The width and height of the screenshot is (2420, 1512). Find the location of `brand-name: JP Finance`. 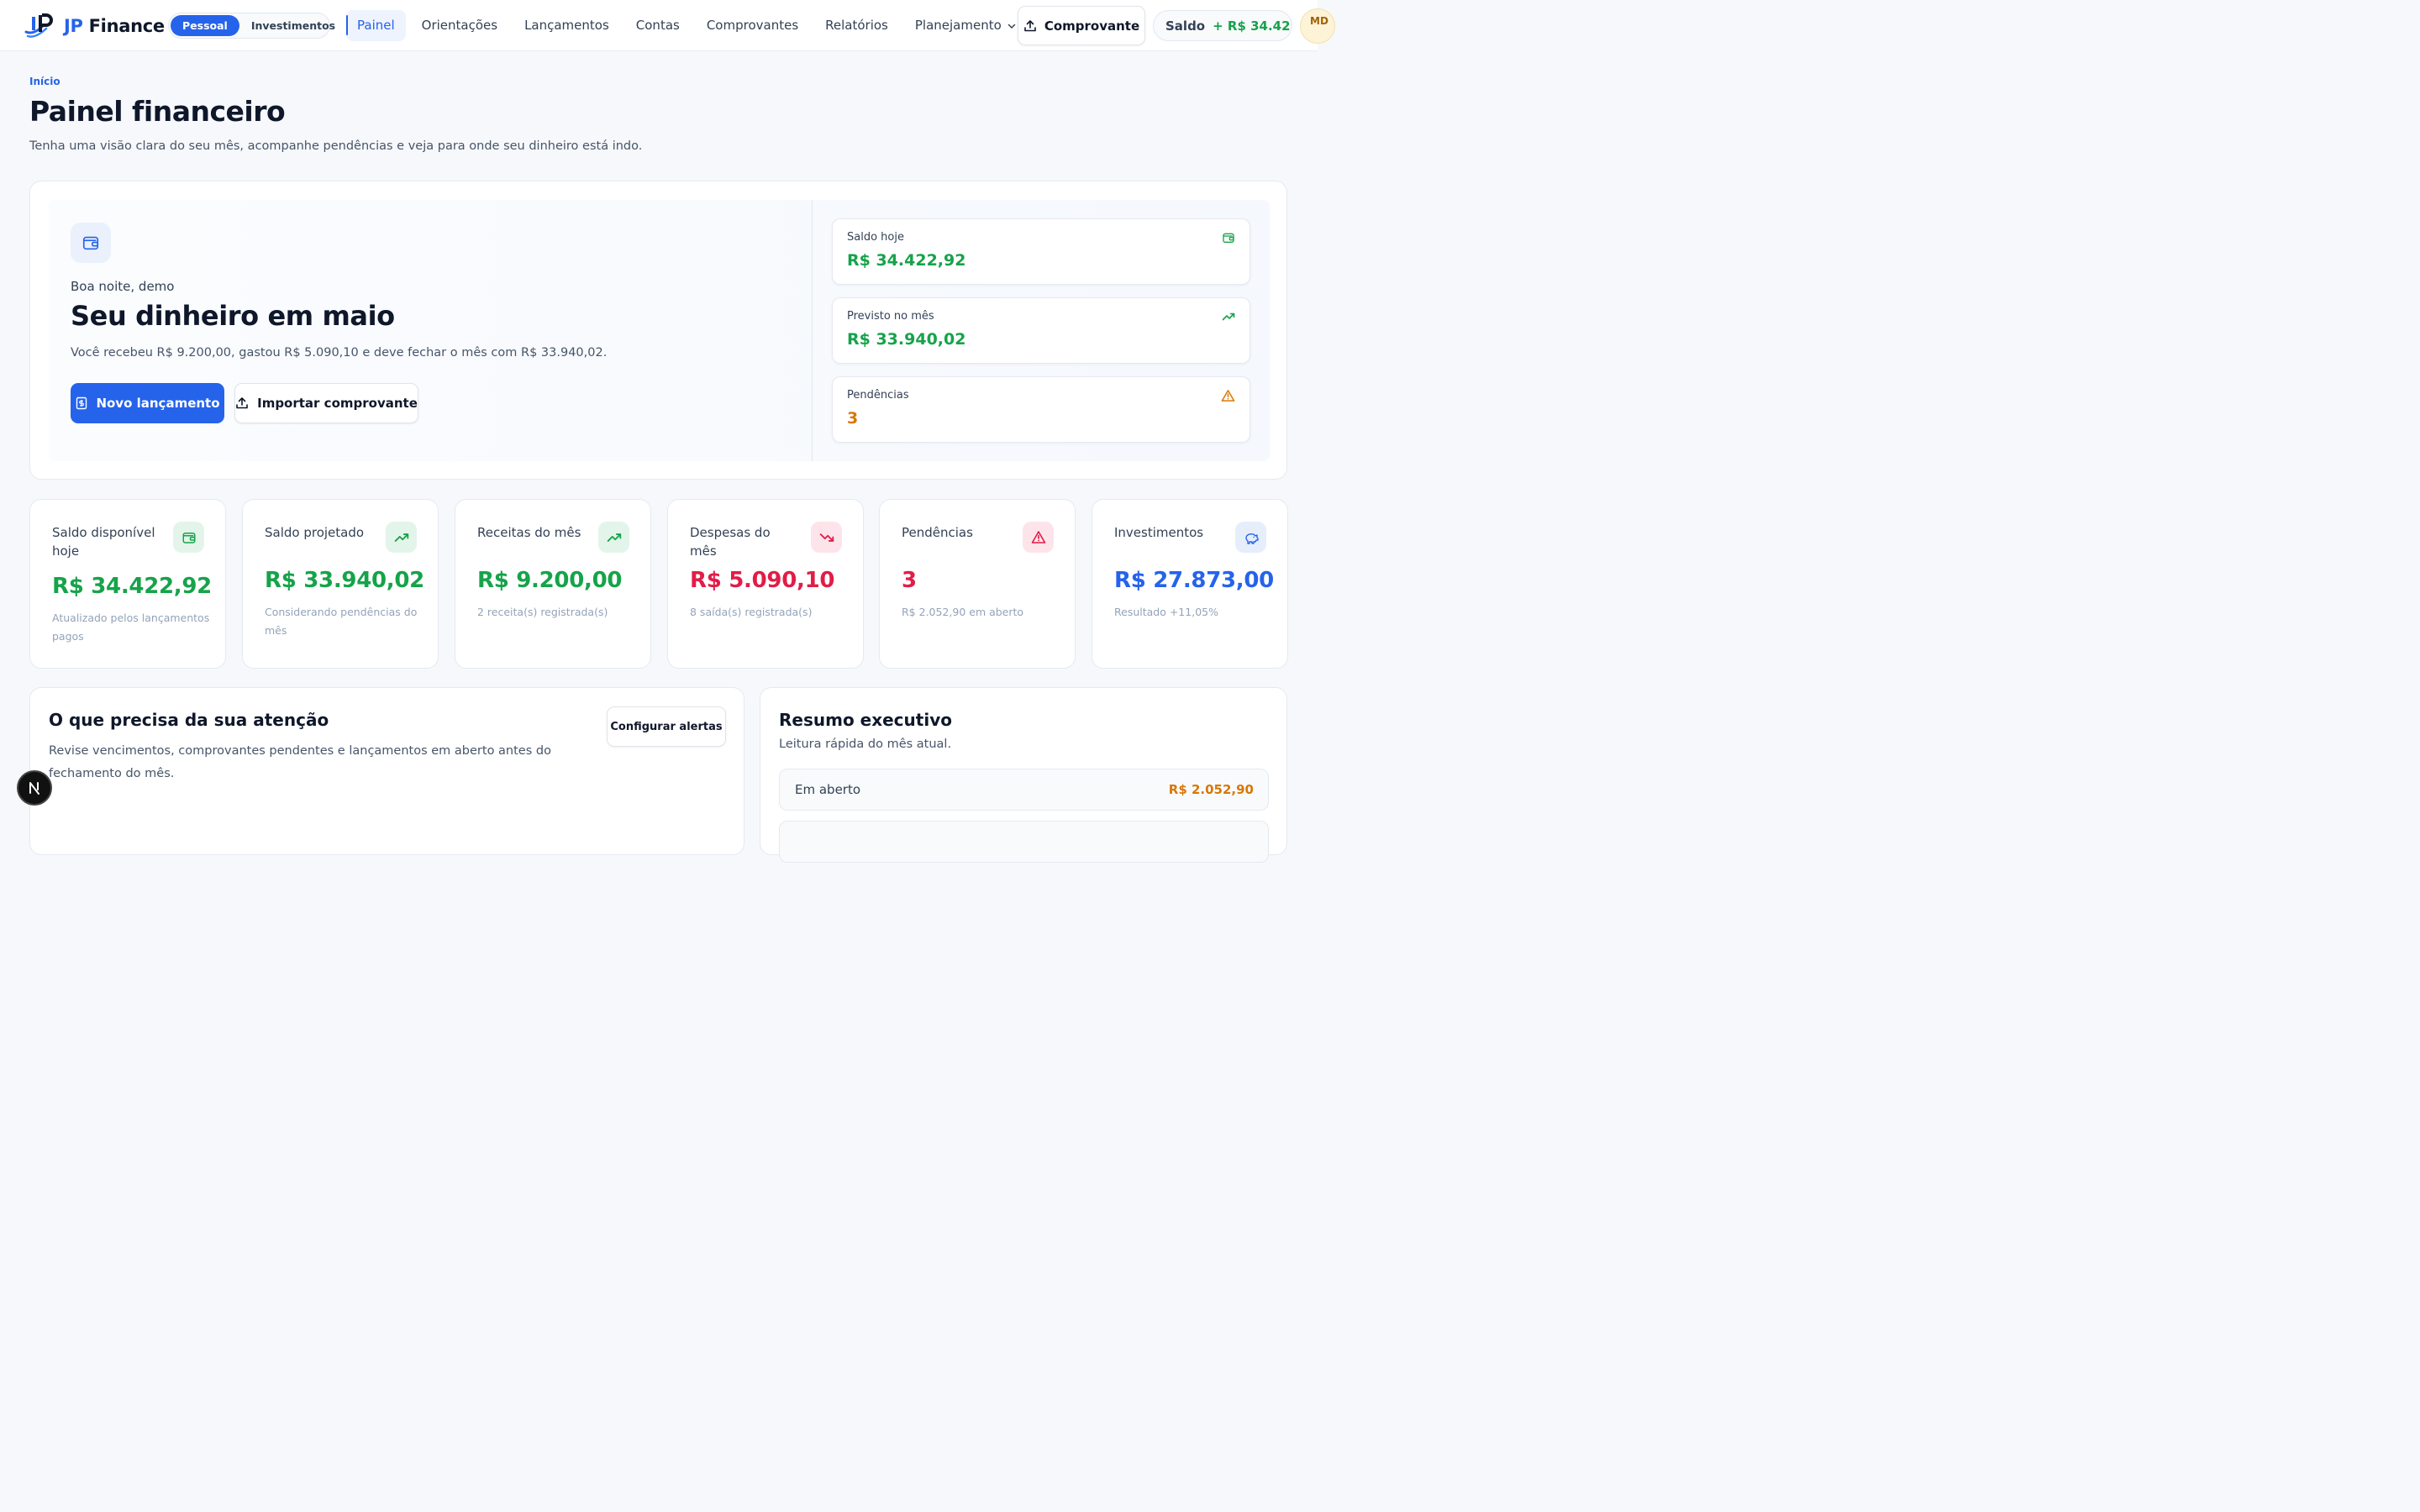

brand-name: JP Finance is located at coordinates (114, 26).